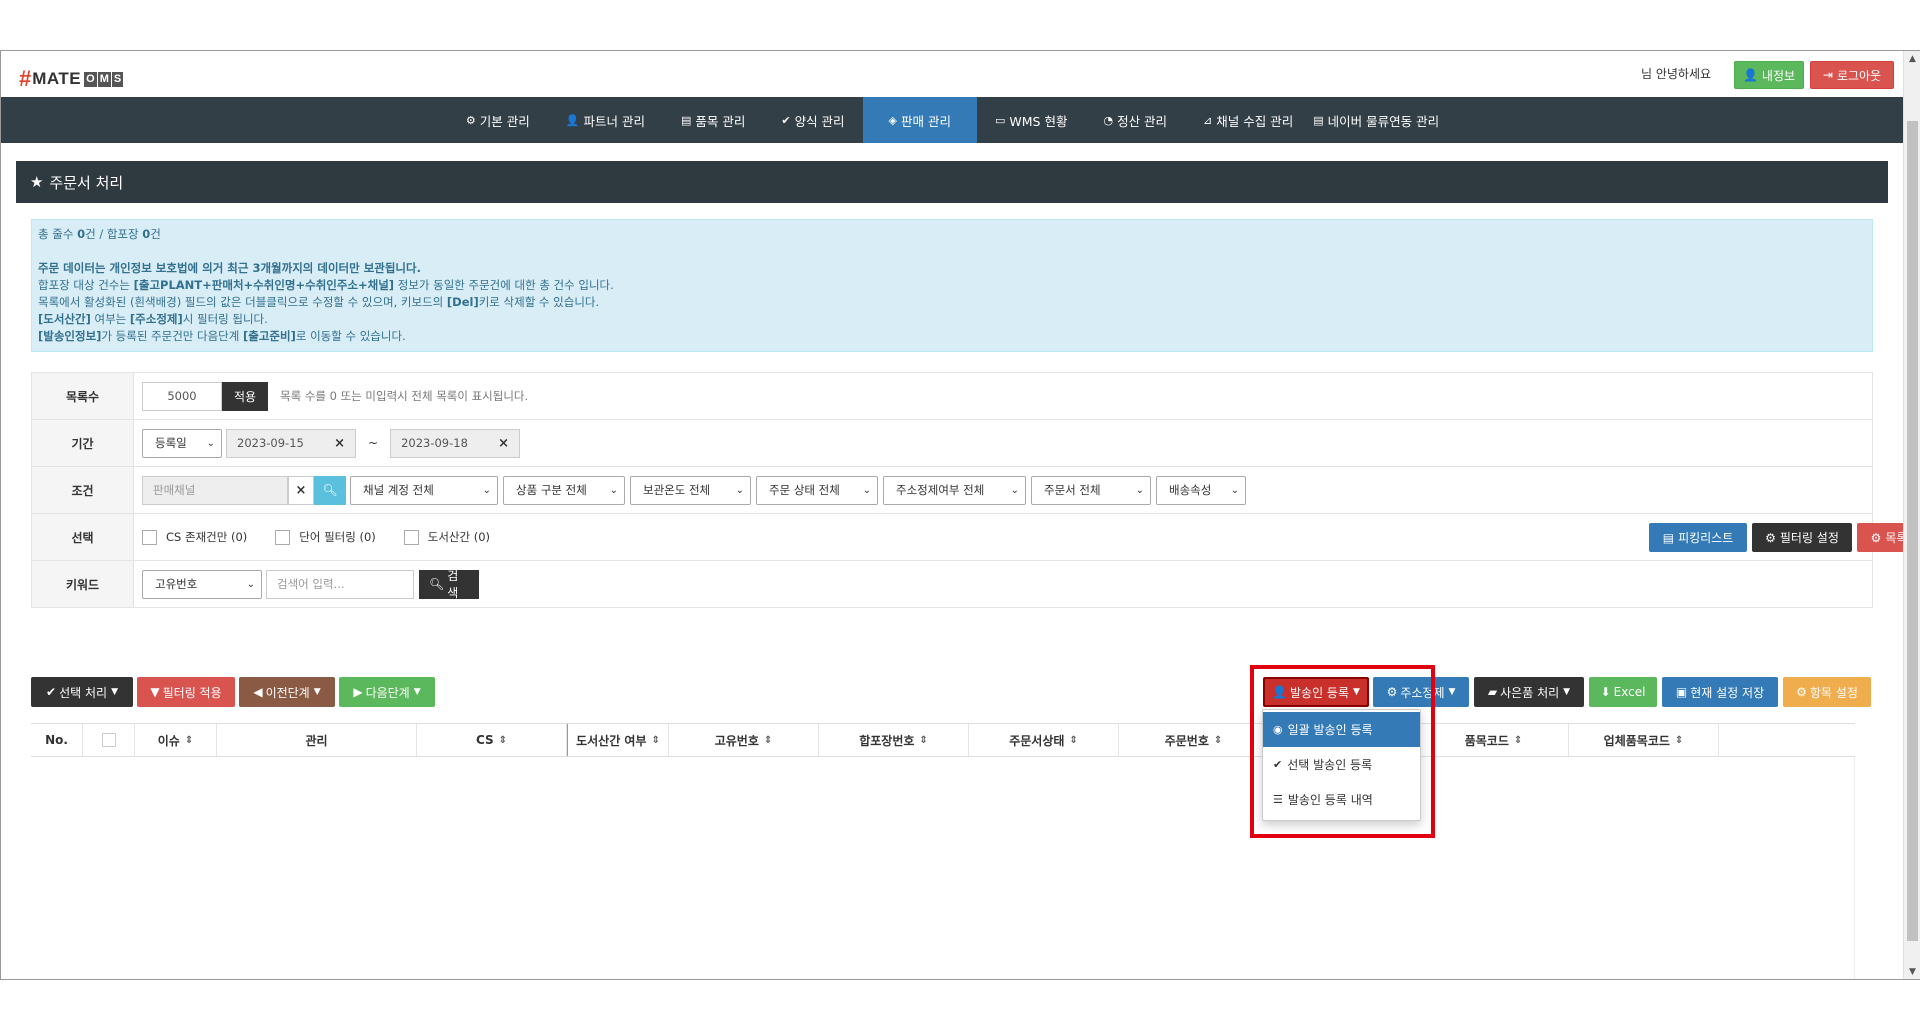 The height and width of the screenshot is (1030, 1920). I want to click on filter-setting-button: ⚙ 필터링 설정, so click(1802, 537).